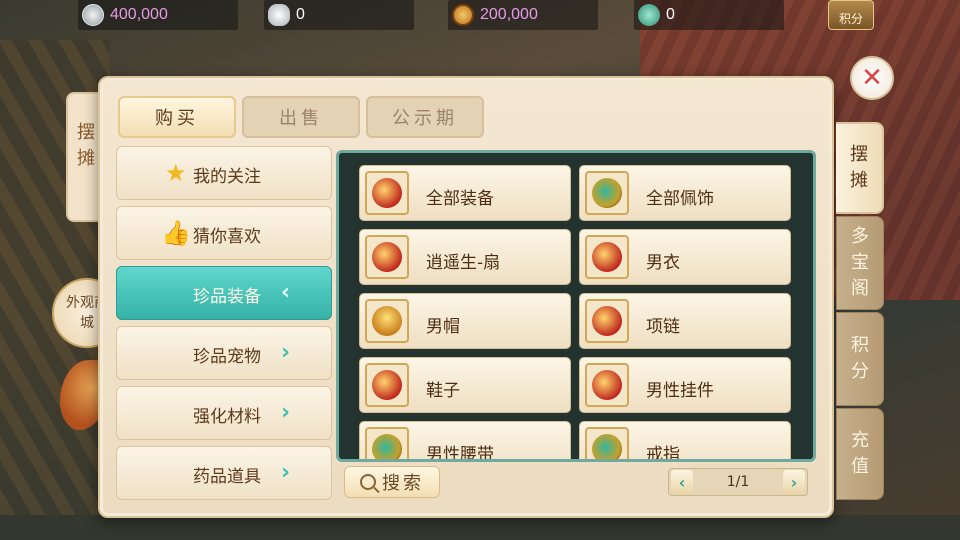  What do you see at coordinates (663, 453) in the screenshot?
I see `item-label: 戒指` at bounding box center [663, 453].